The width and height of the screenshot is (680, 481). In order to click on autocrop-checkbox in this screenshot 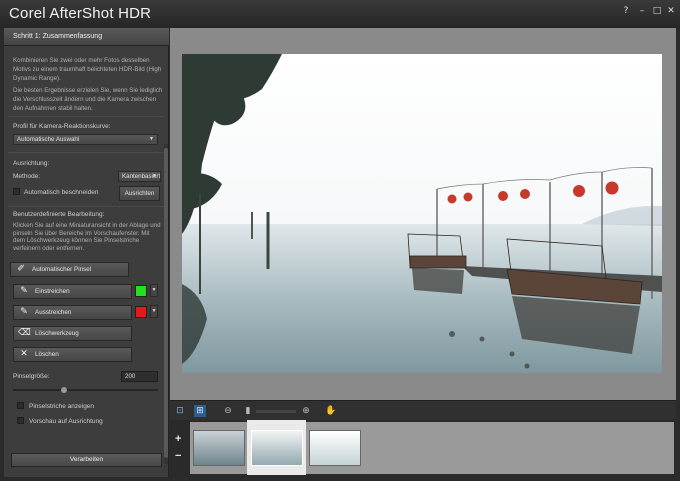, I will do `click(16, 191)`.